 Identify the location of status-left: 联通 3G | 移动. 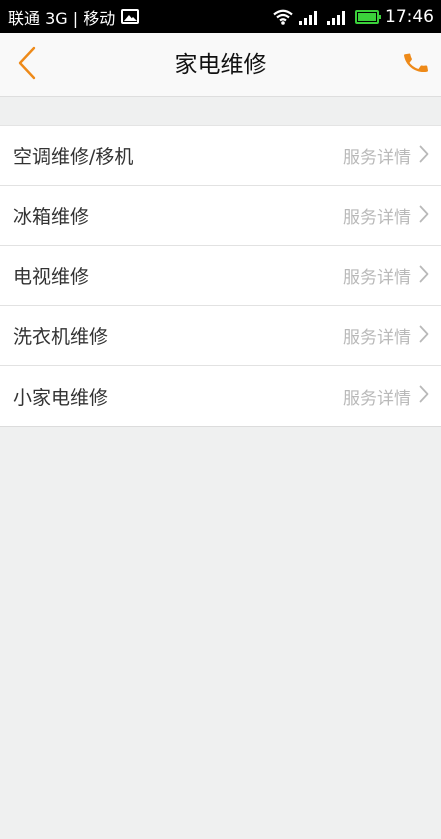
(74, 17).